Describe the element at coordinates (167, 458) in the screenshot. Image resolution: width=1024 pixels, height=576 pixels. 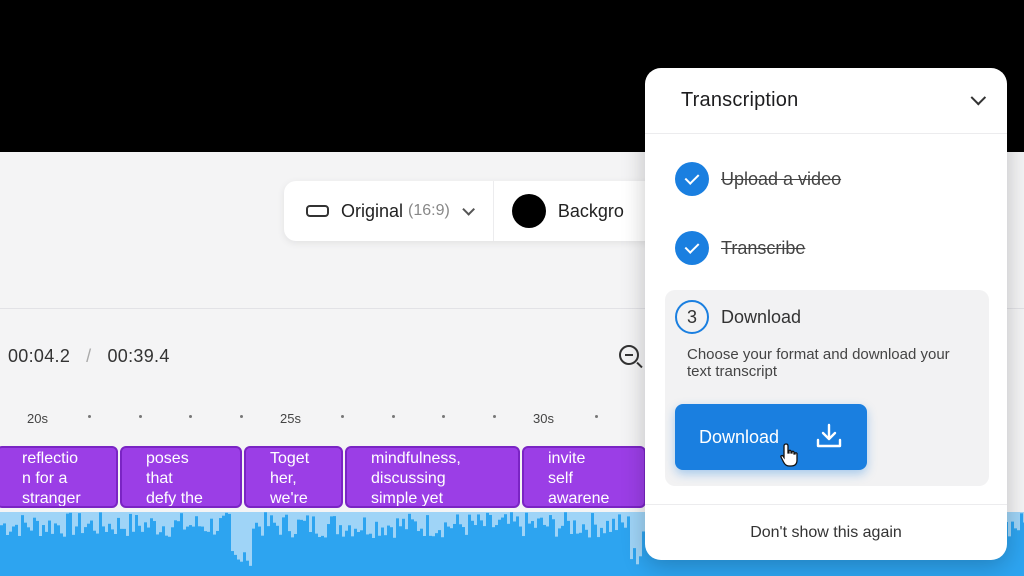
I see `caption-text: poses` at that location.